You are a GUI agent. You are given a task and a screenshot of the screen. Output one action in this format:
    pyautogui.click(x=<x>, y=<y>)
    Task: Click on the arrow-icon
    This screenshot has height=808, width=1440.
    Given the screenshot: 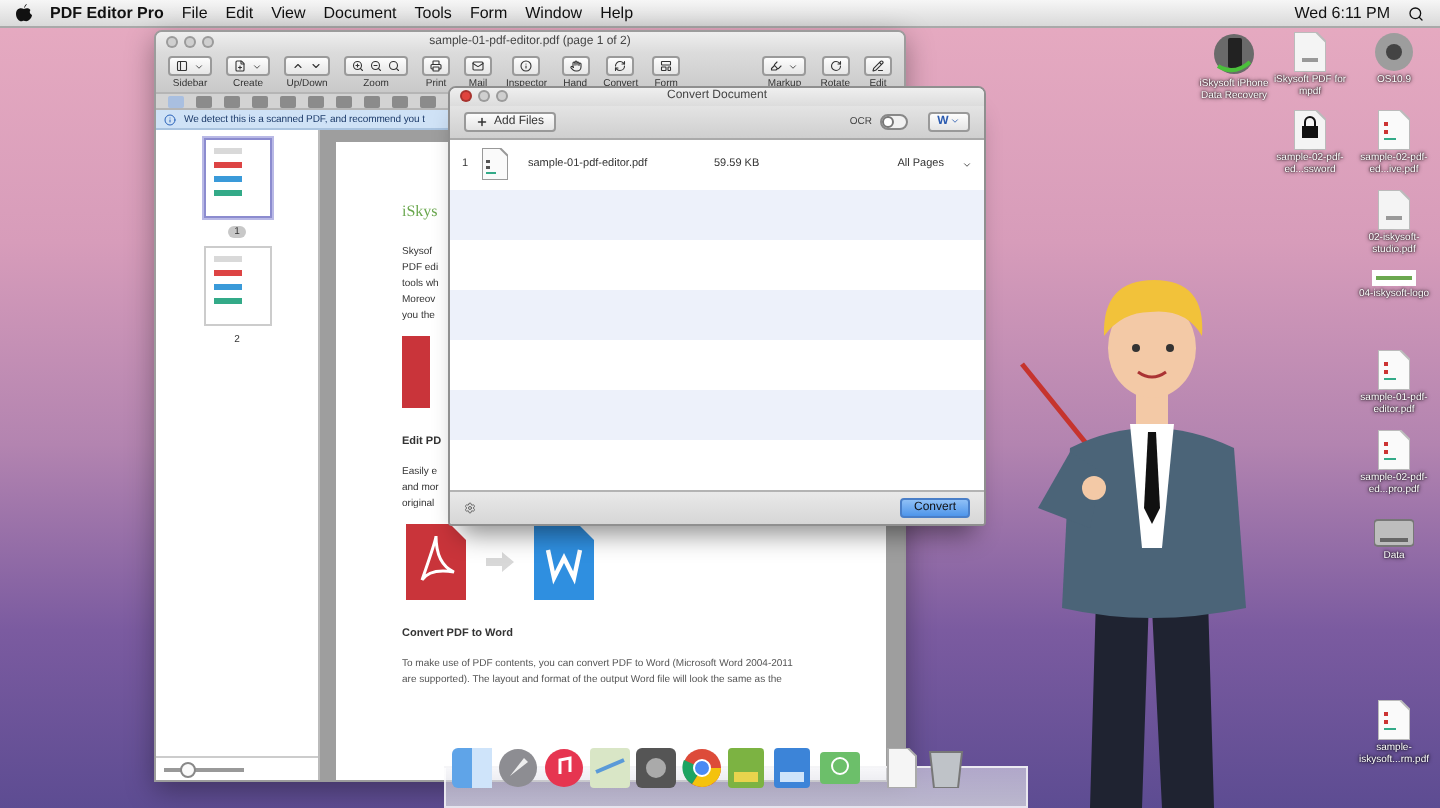 What is the action you would take?
    pyautogui.click(x=500, y=562)
    